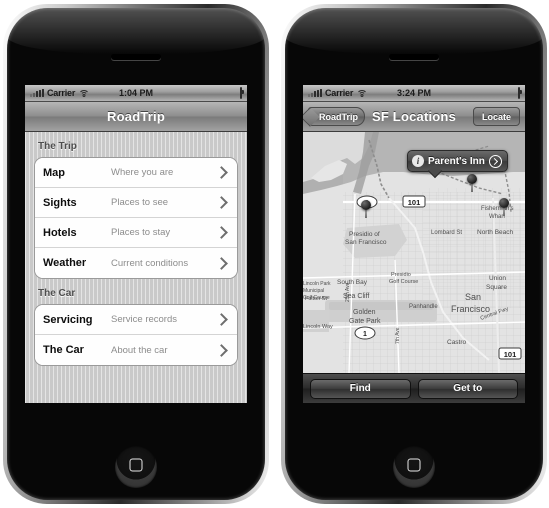 This screenshot has width=549, height=508. Describe the element at coordinates (366, 242) in the screenshot. I see `svg-text: San Francisco` at that location.